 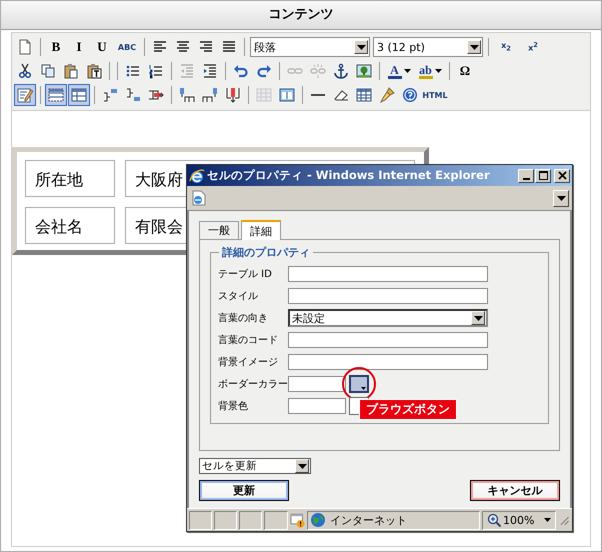 I want to click on group-title: 詳細のプロパティ, so click(x=266, y=252).